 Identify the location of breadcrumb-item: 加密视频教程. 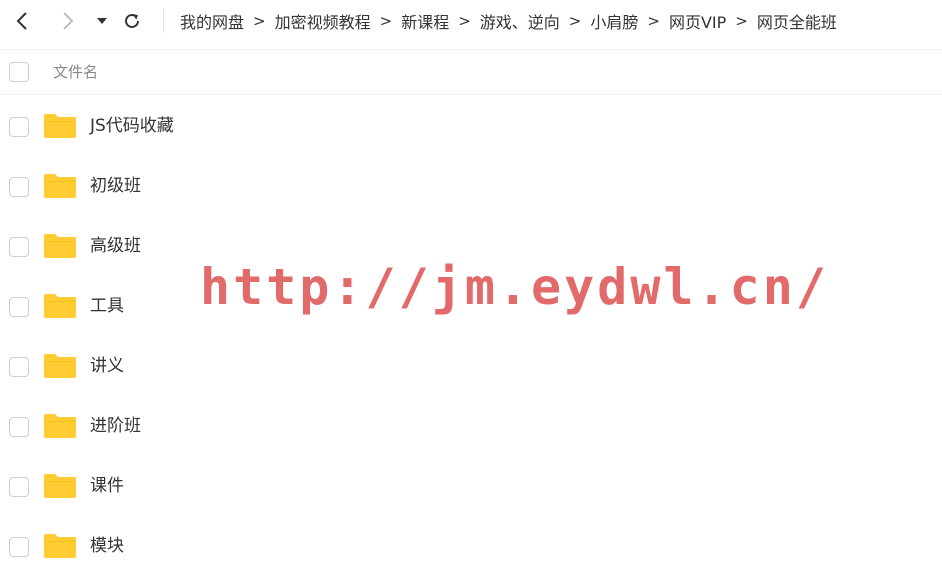
(323, 21).